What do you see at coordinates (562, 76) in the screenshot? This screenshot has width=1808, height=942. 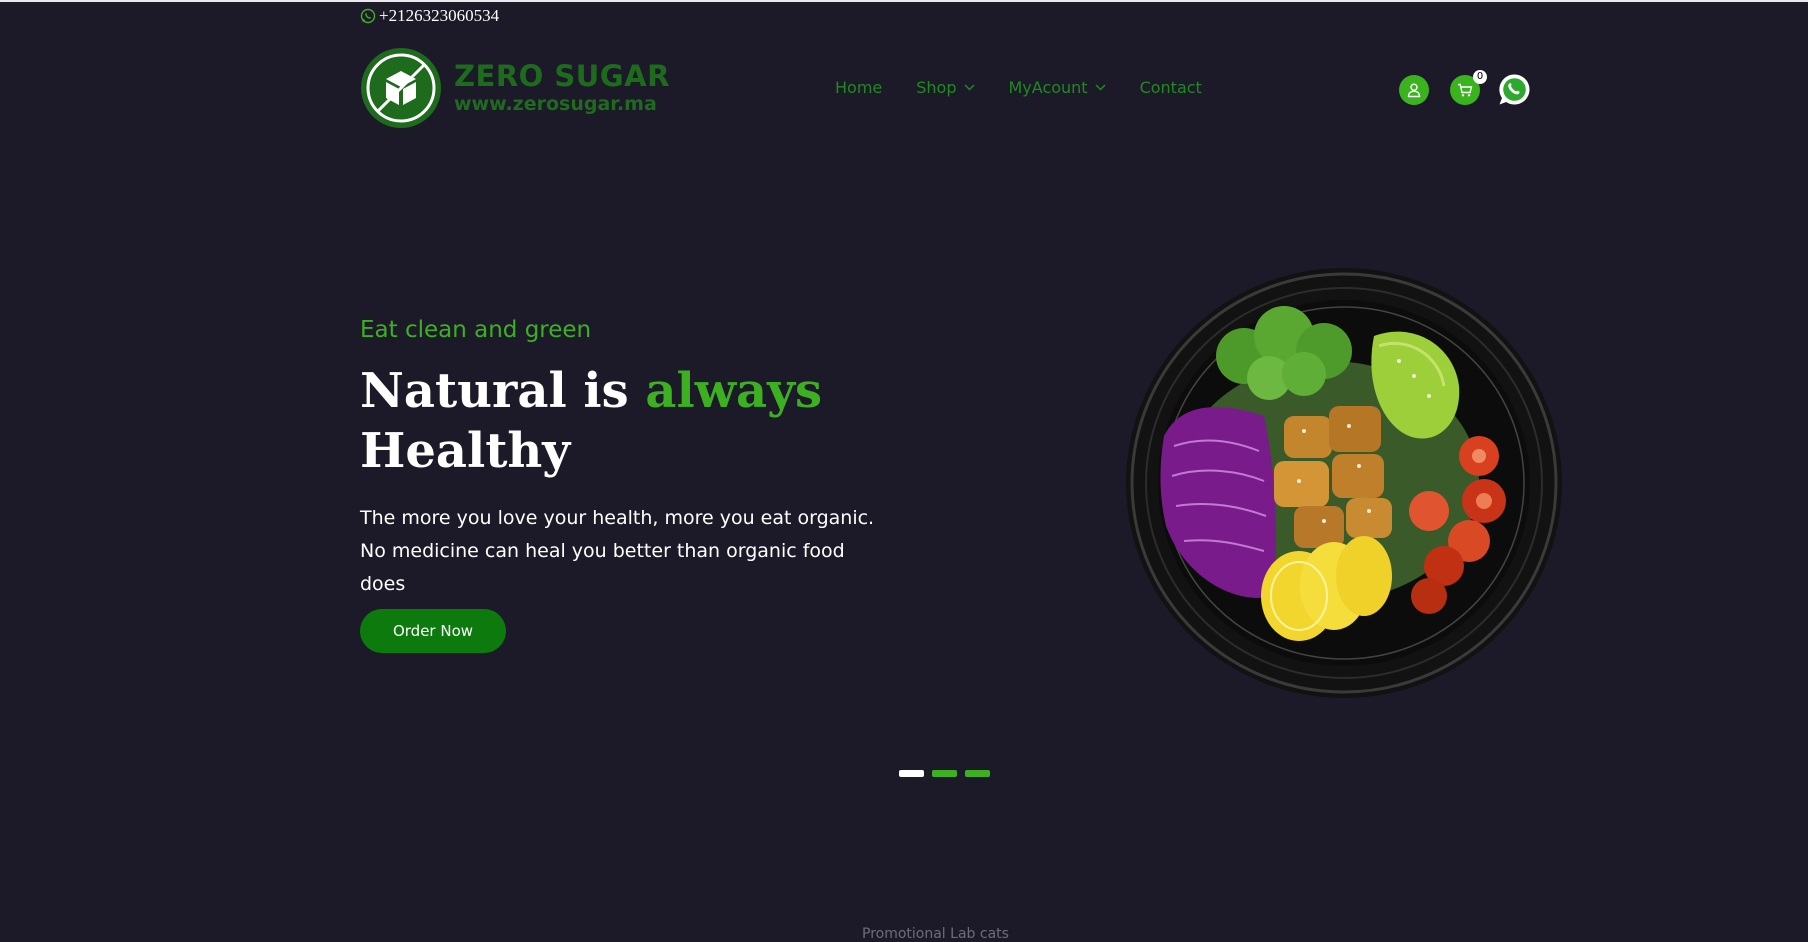 I see `brand-name: ZERO SUGAR` at bounding box center [562, 76].